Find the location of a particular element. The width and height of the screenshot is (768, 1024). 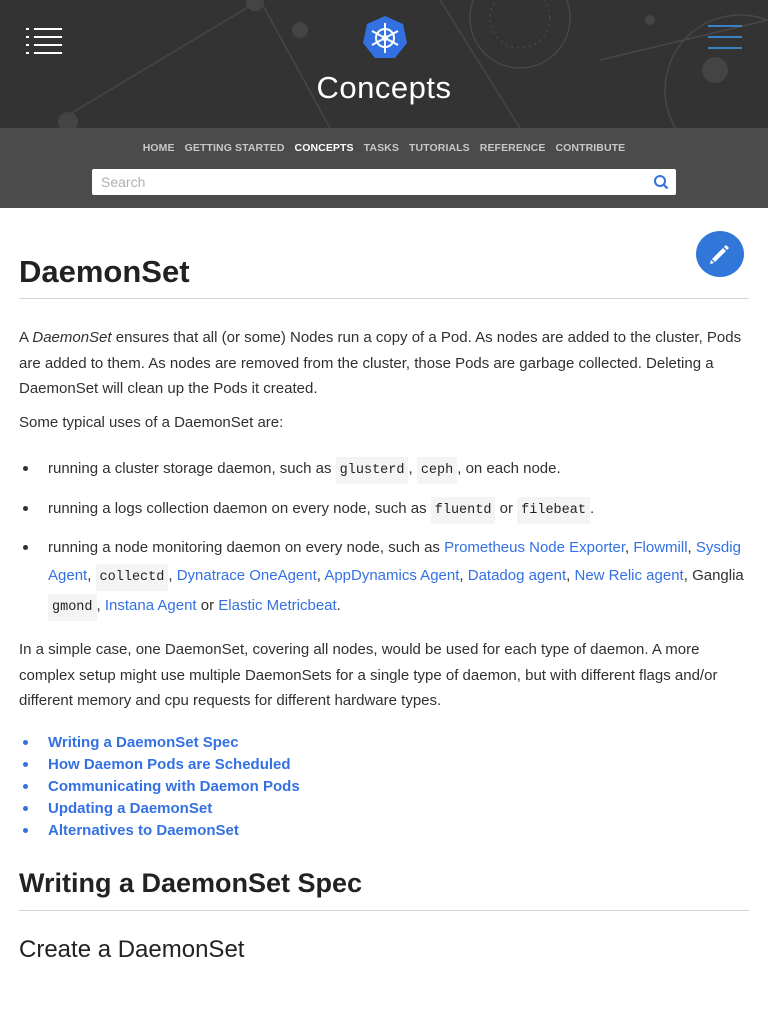

nav-getting-started: GETTING STARTED is located at coordinates (235, 148).